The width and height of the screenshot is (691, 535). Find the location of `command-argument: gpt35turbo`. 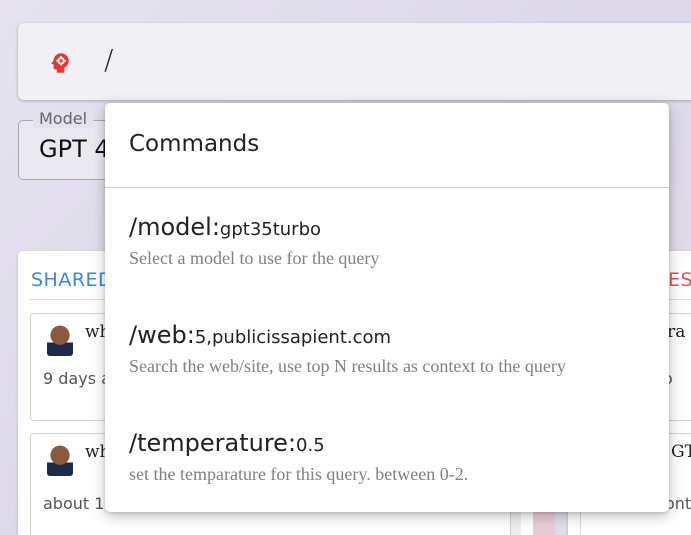

command-argument: gpt35turbo is located at coordinates (270, 229).